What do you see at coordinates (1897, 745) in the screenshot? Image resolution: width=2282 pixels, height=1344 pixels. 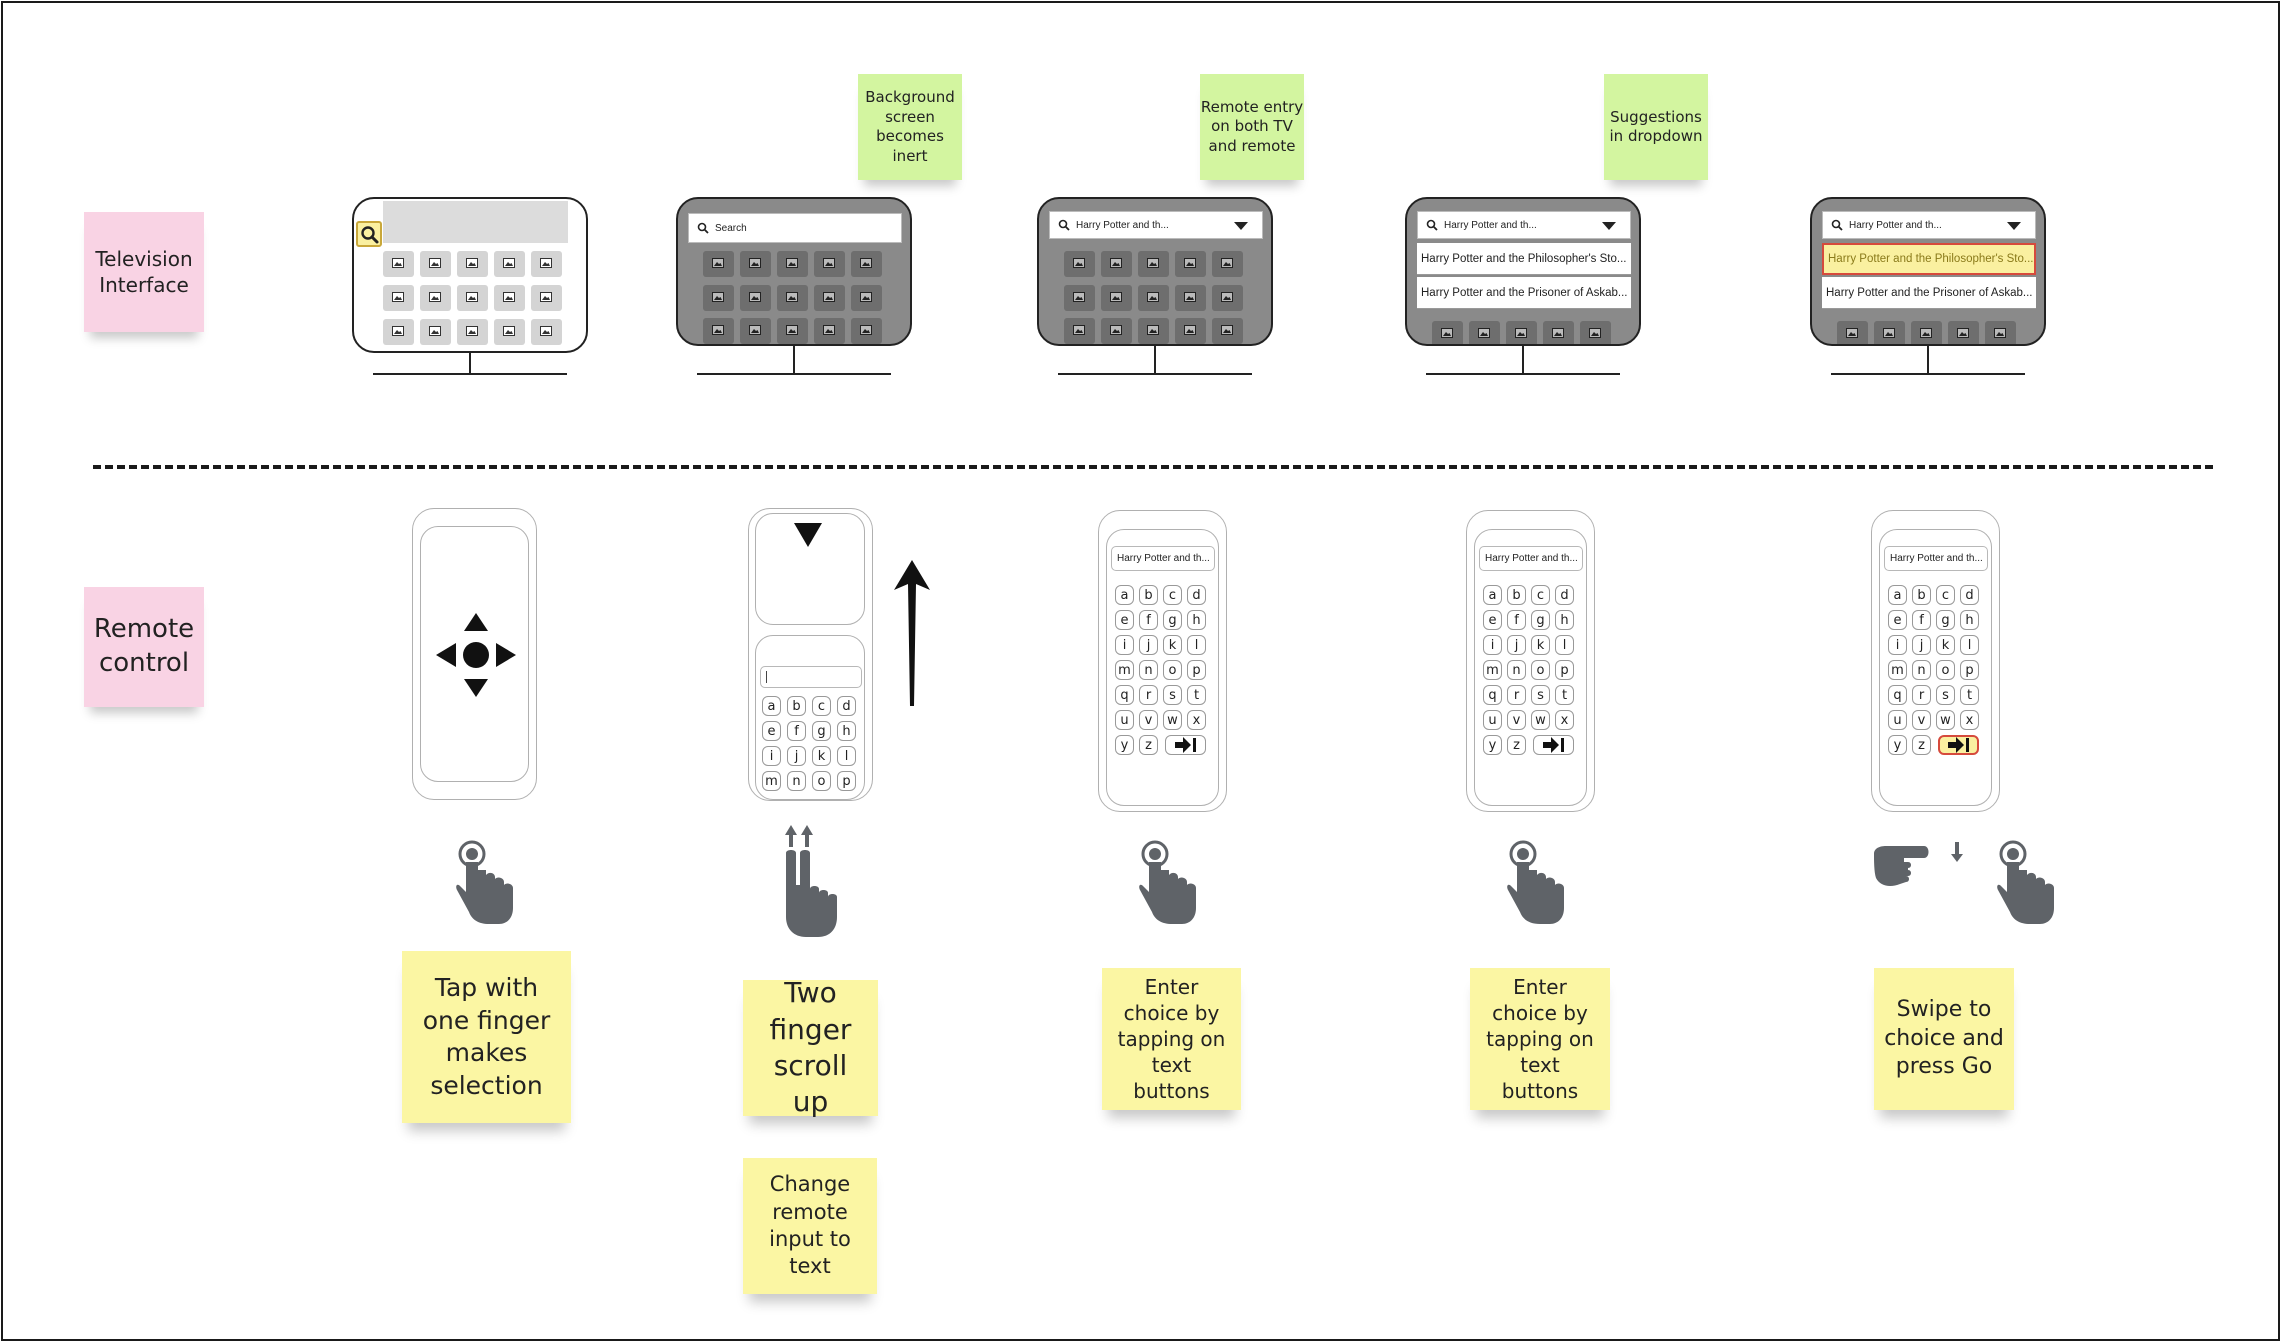 I see `key: y` at bounding box center [1897, 745].